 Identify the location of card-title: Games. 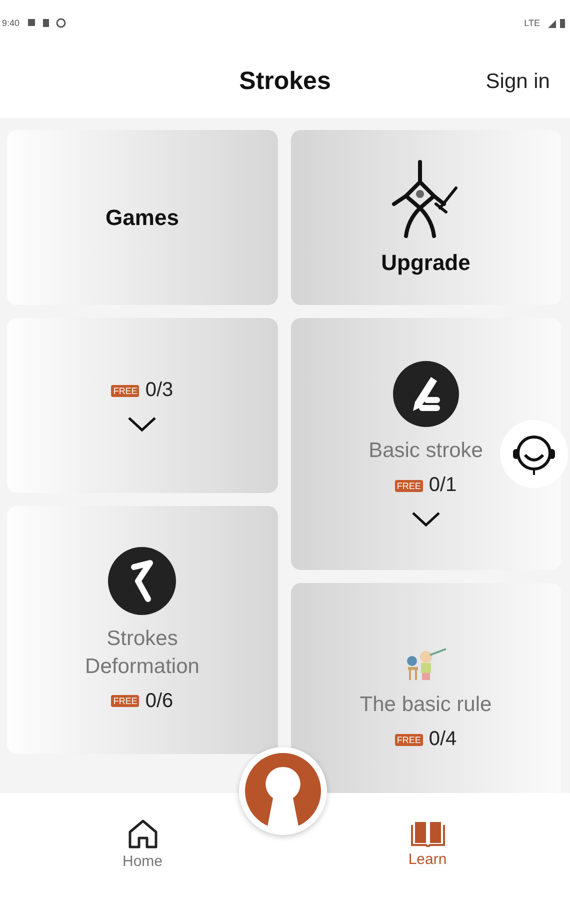
(142, 217).